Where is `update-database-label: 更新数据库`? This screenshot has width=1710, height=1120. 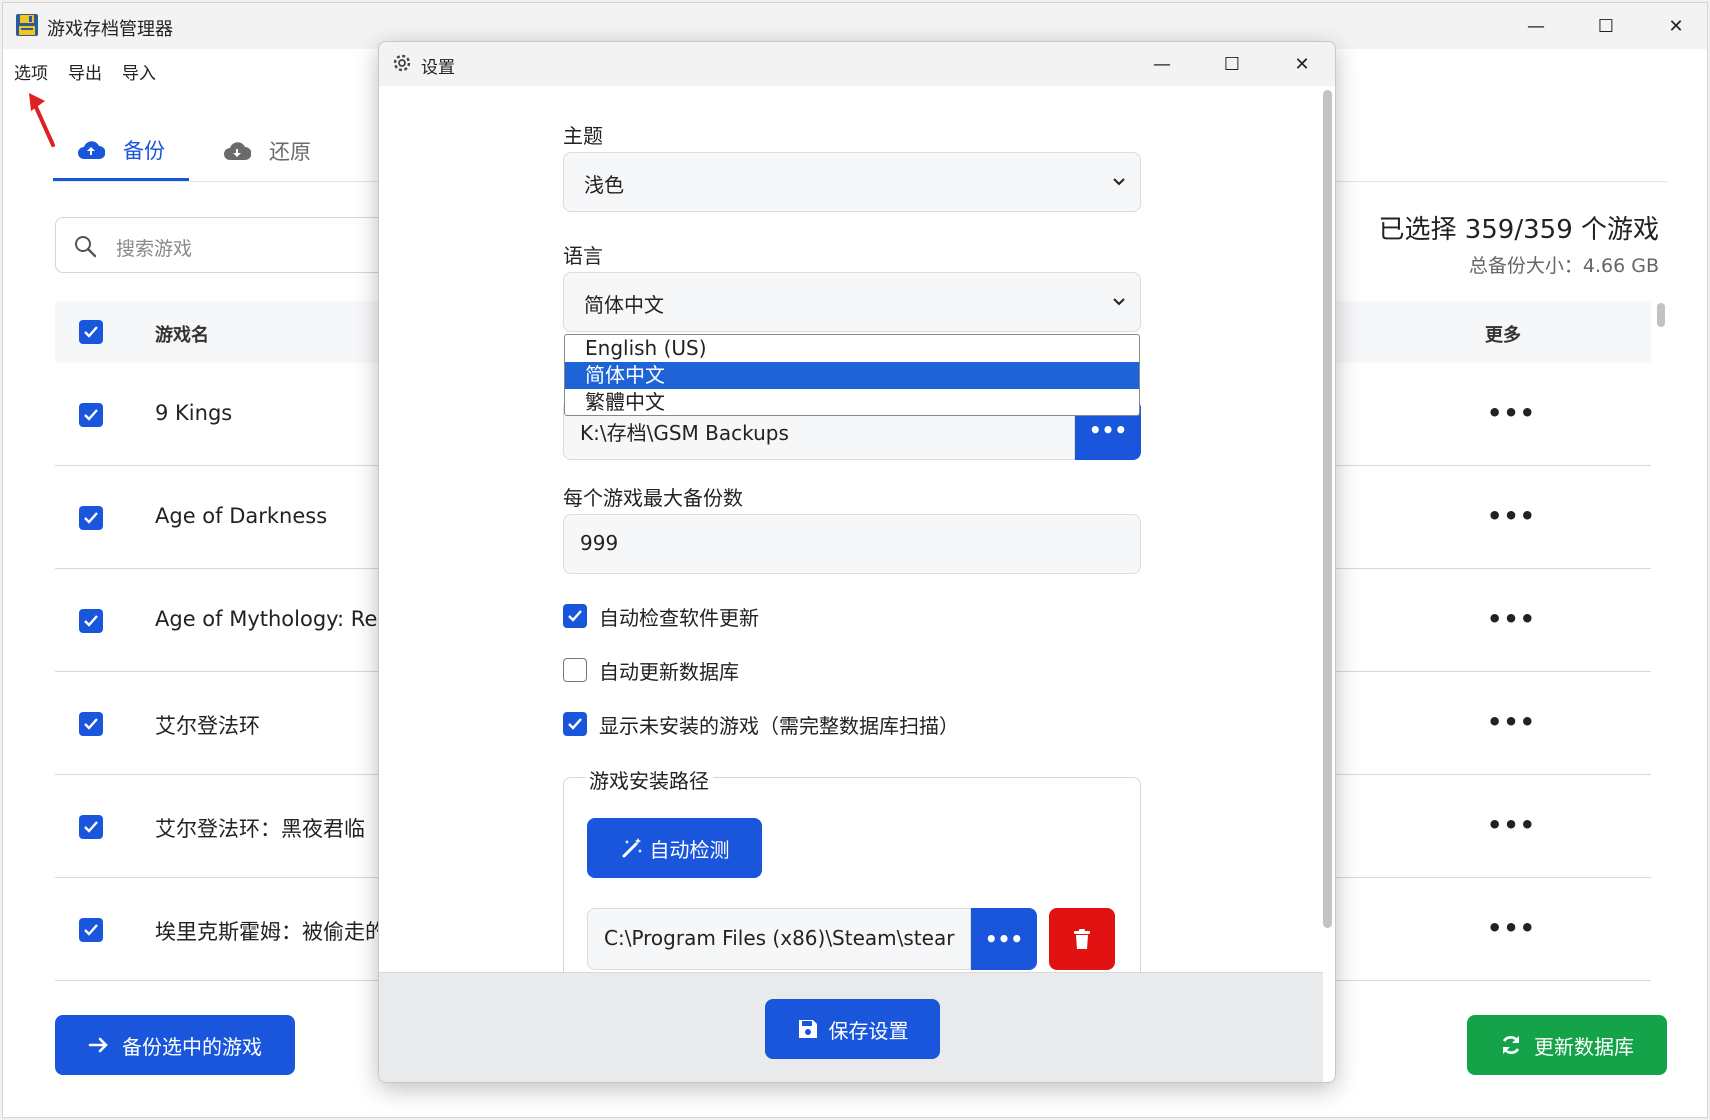 update-database-label: 更新数据库 is located at coordinates (1584, 1046).